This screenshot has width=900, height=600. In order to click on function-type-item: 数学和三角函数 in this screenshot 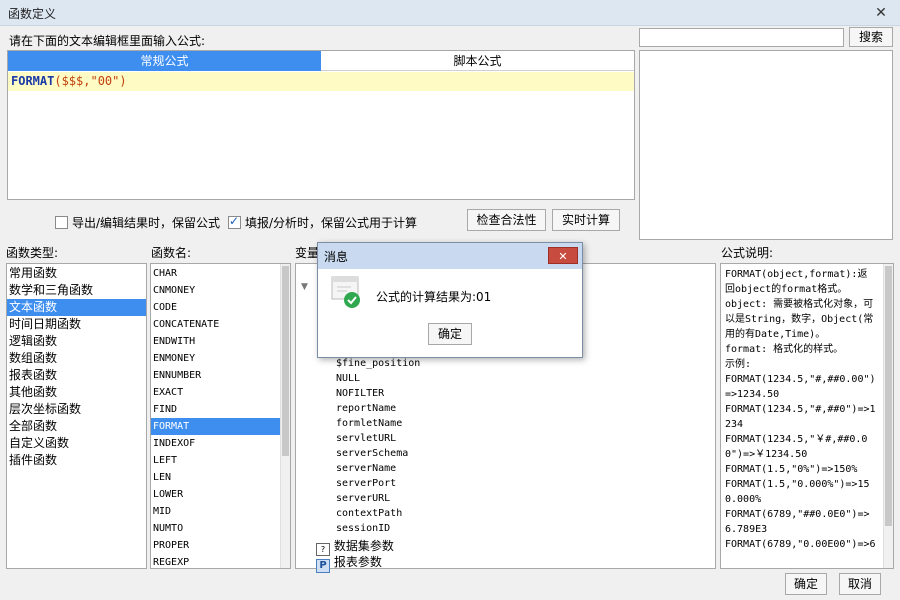, I will do `click(76, 290)`.